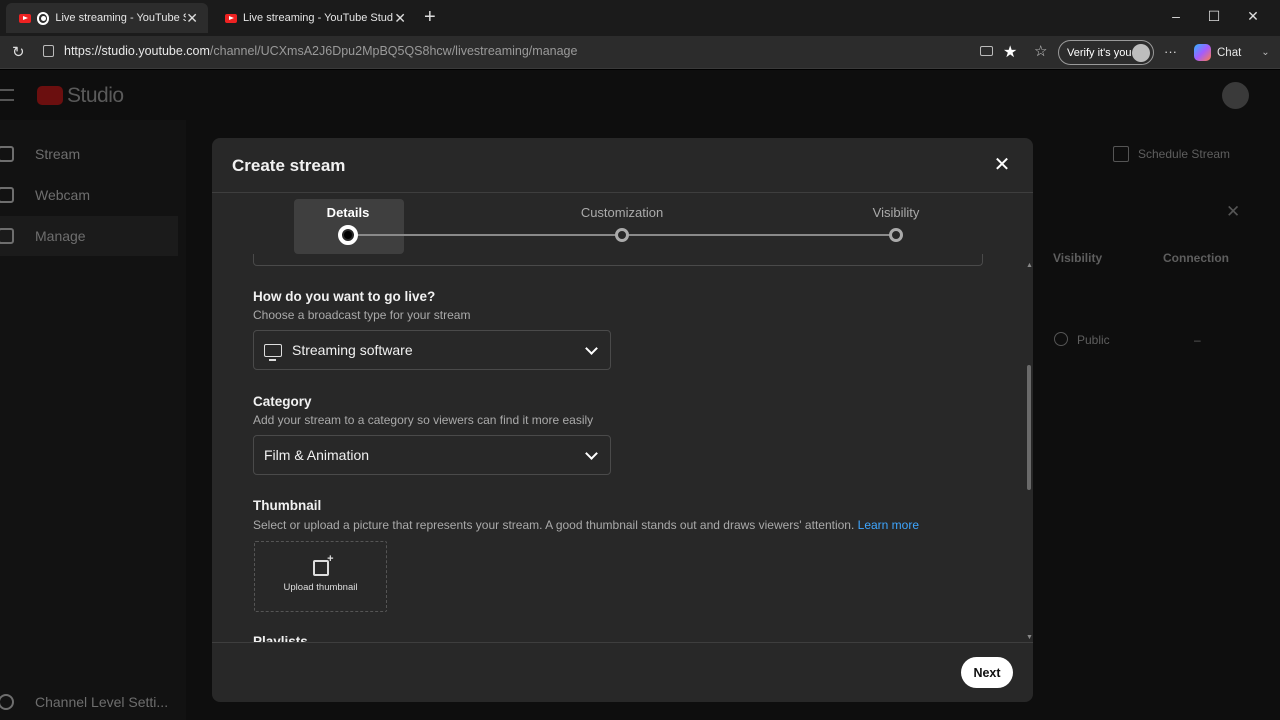 The width and height of the screenshot is (1280, 720). What do you see at coordinates (896, 212) in the screenshot?
I see `step-visibility: Visibility` at bounding box center [896, 212].